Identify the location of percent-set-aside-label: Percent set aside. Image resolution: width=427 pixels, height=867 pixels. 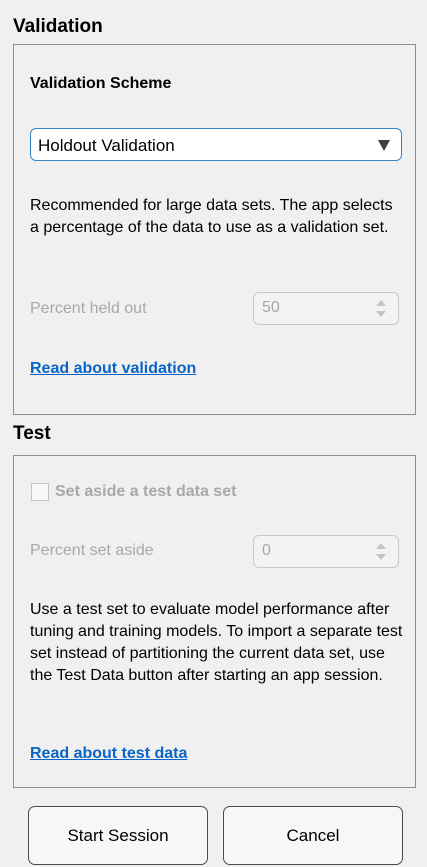
(92, 550).